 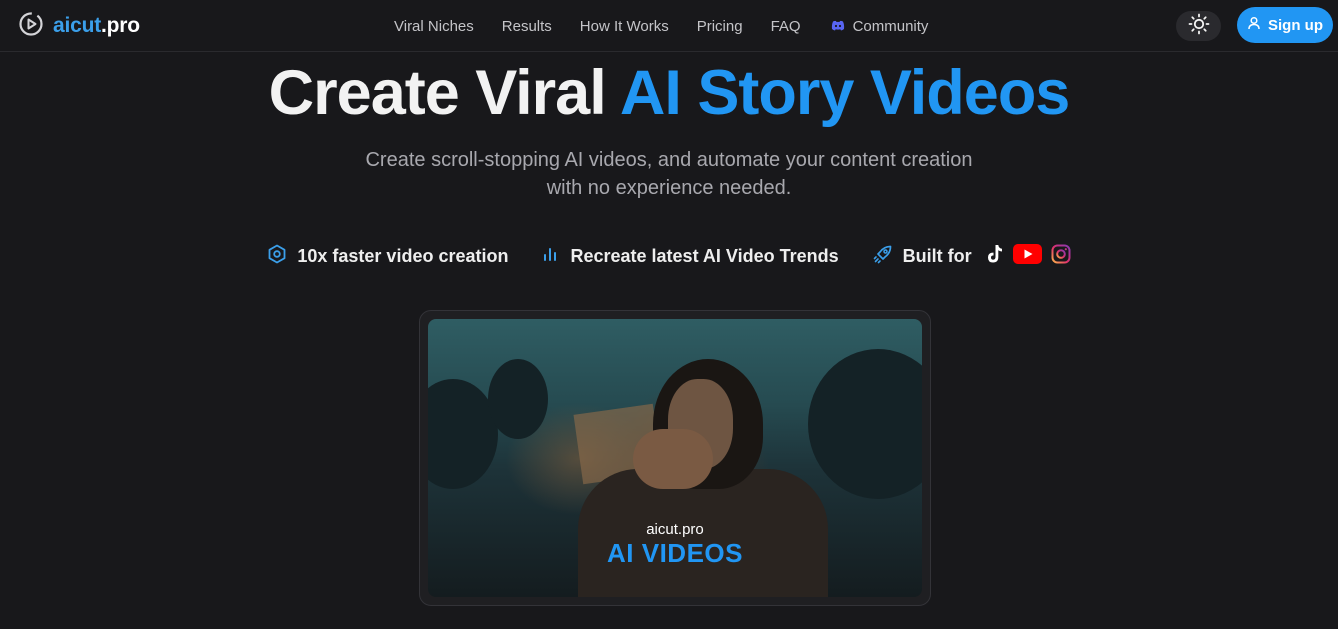 I want to click on brand-logo: aicut.pro, so click(x=79, y=26).